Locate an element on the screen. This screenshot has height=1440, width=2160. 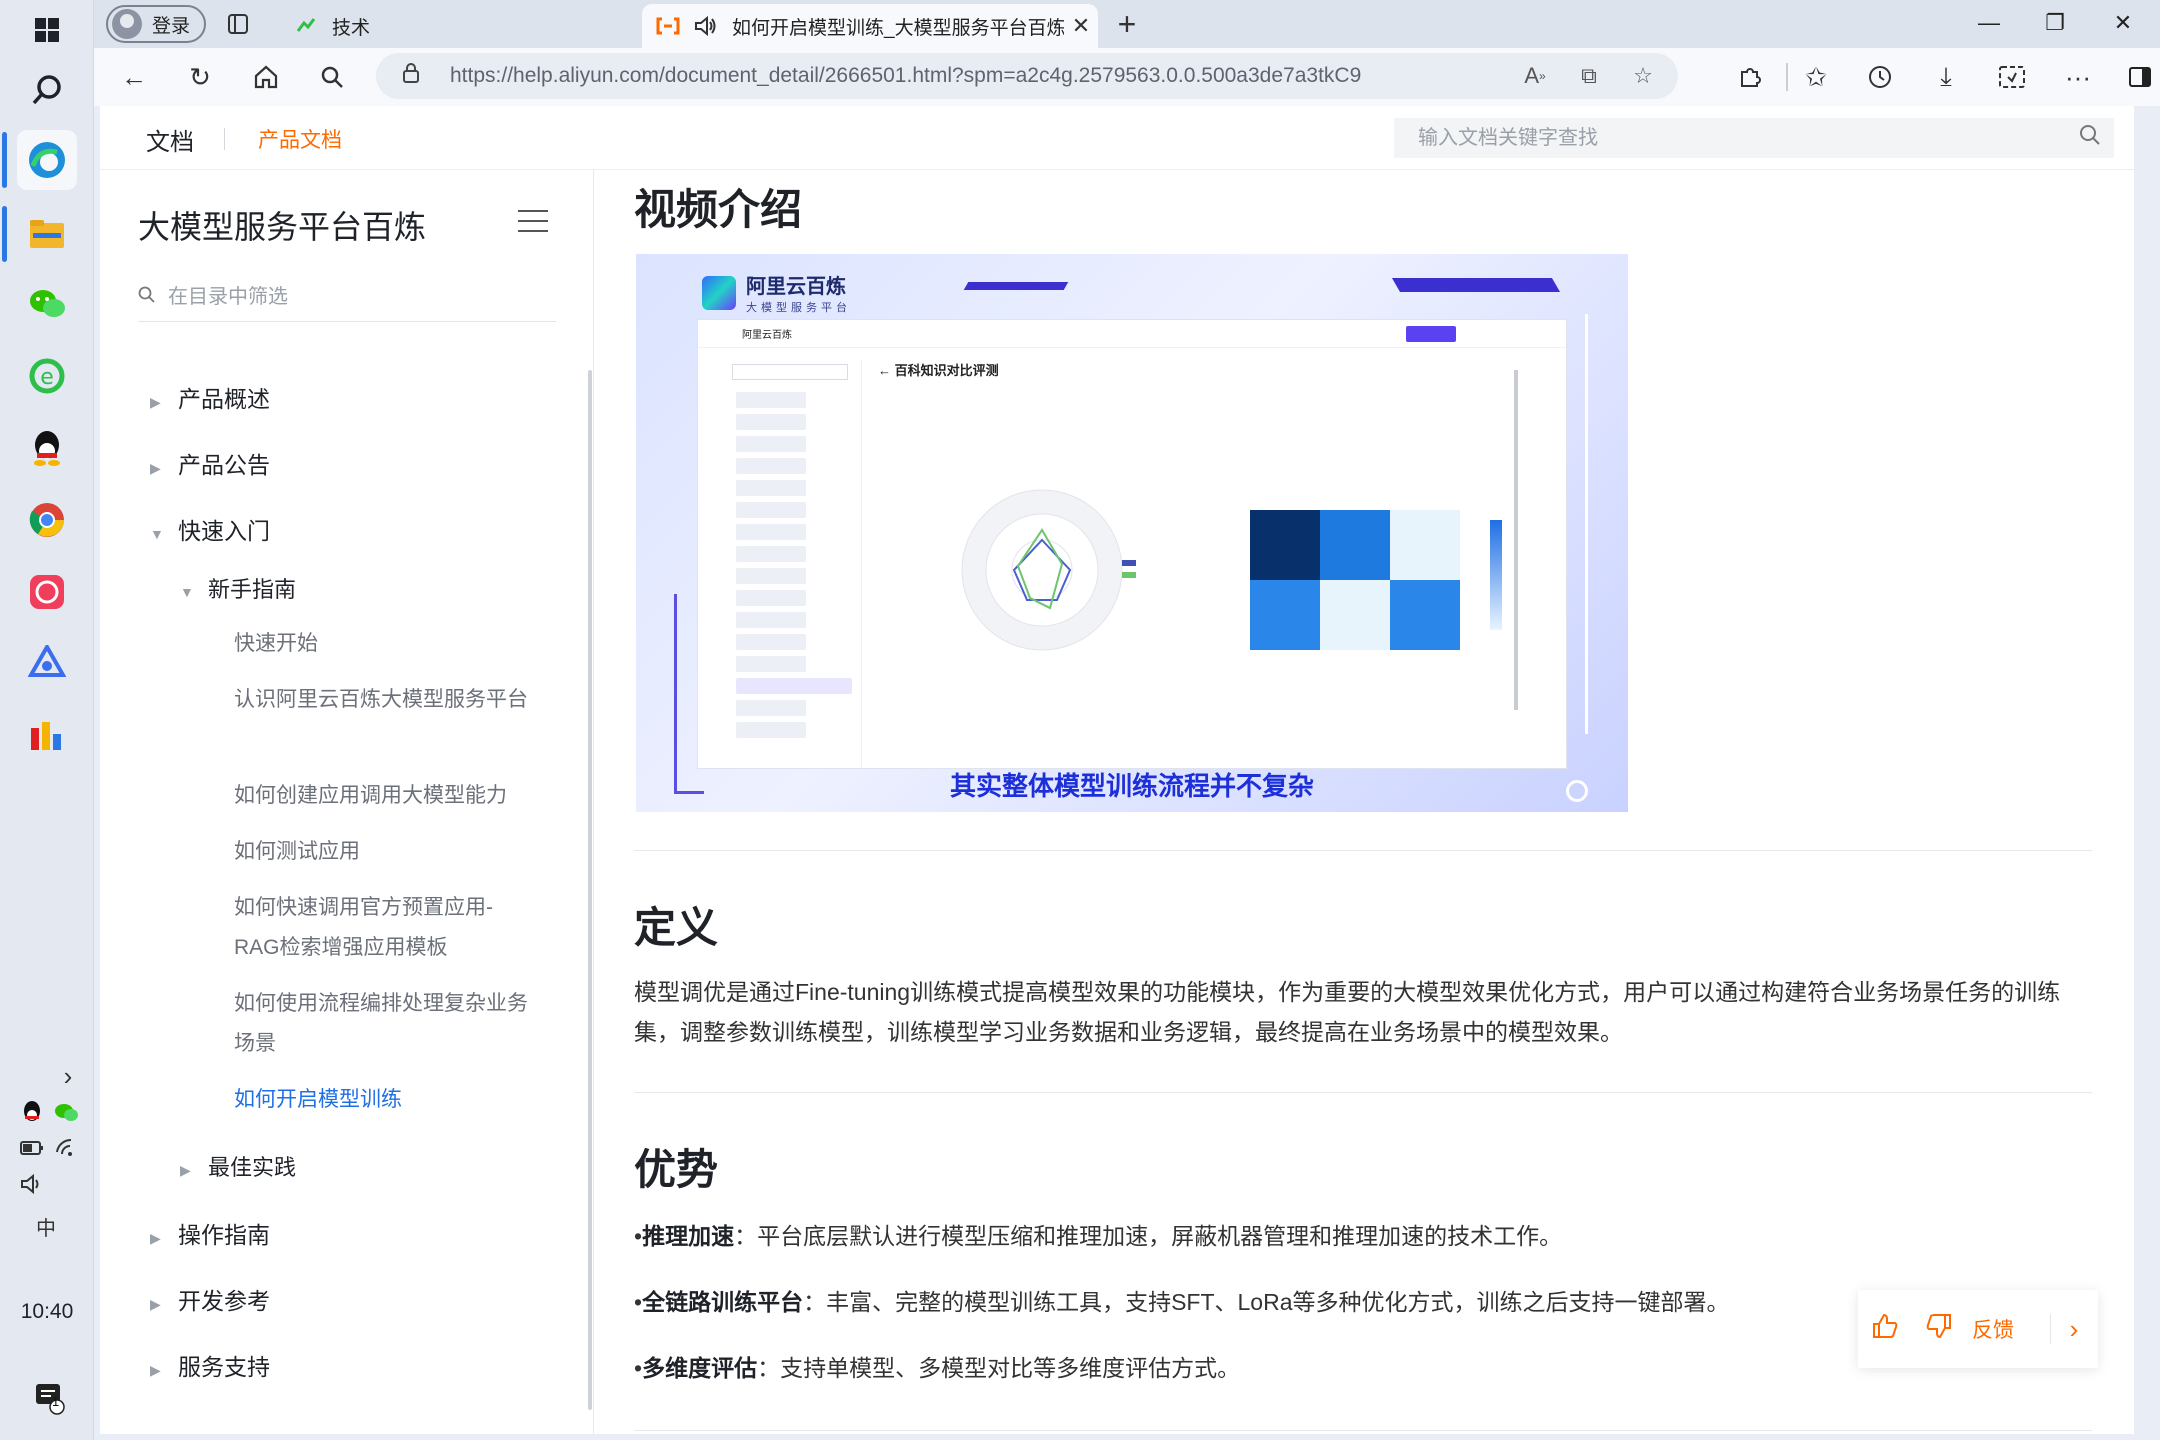
video-decor-ring is located at coordinates (1577, 791).